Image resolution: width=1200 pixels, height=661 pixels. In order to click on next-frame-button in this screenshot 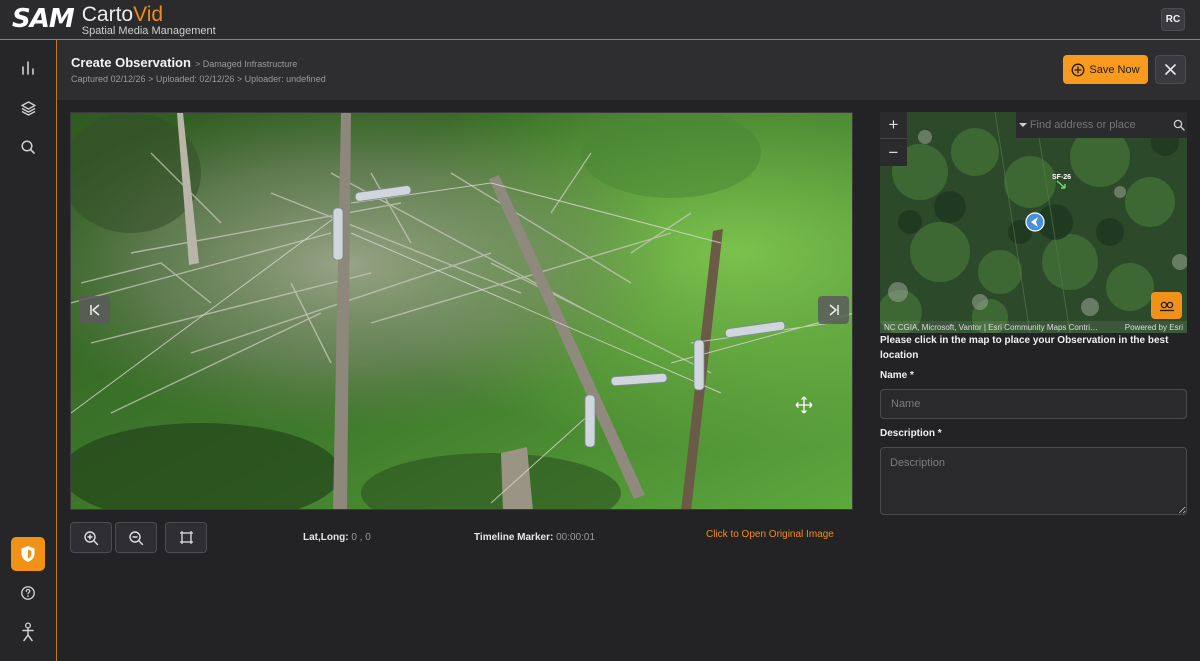, I will do `click(833, 310)`.